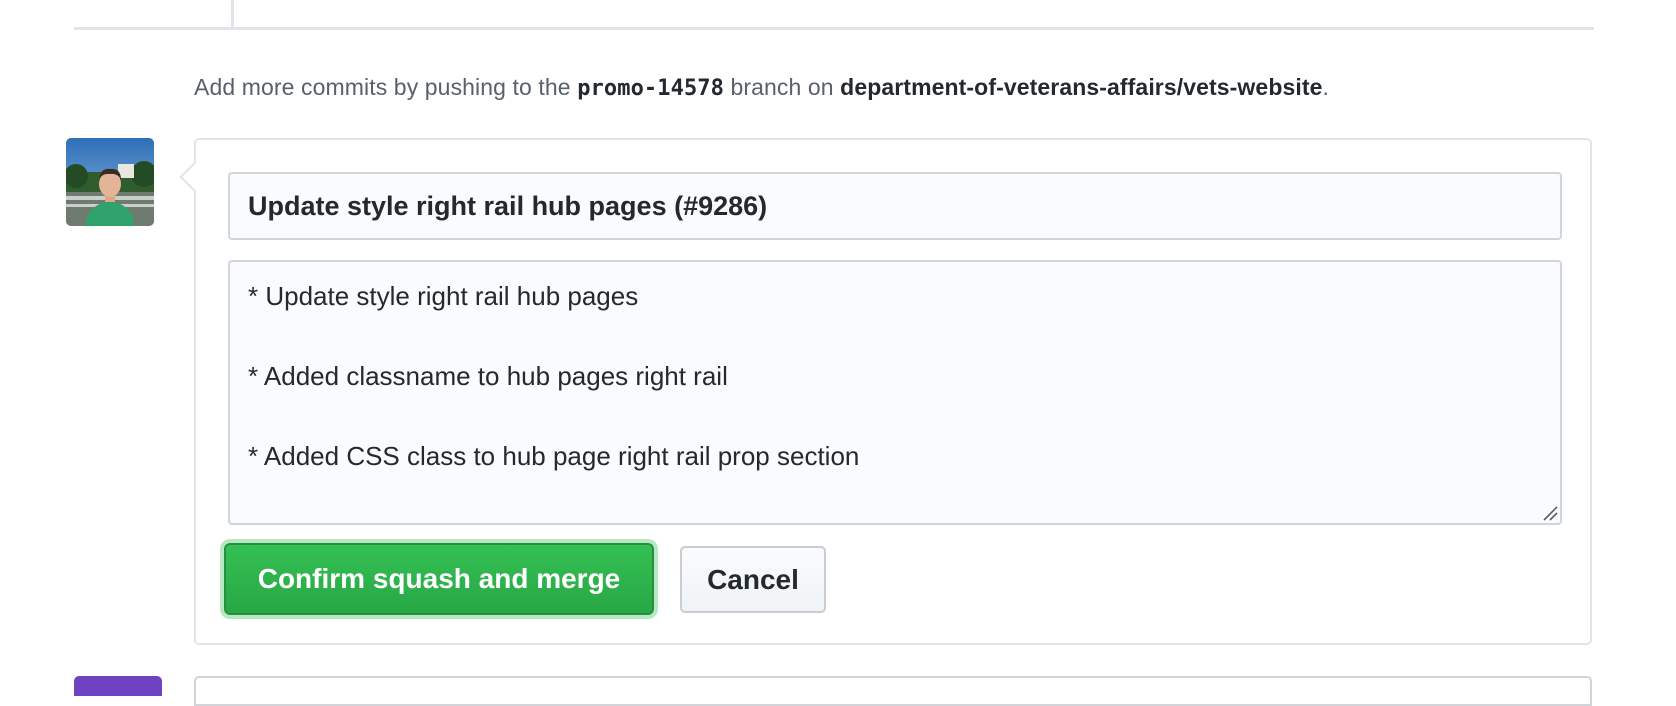 This screenshot has height=706, width=1676. Describe the element at coordinates (753, 579) in the screenshot. I see `cancel-button: Cancel` at that location.